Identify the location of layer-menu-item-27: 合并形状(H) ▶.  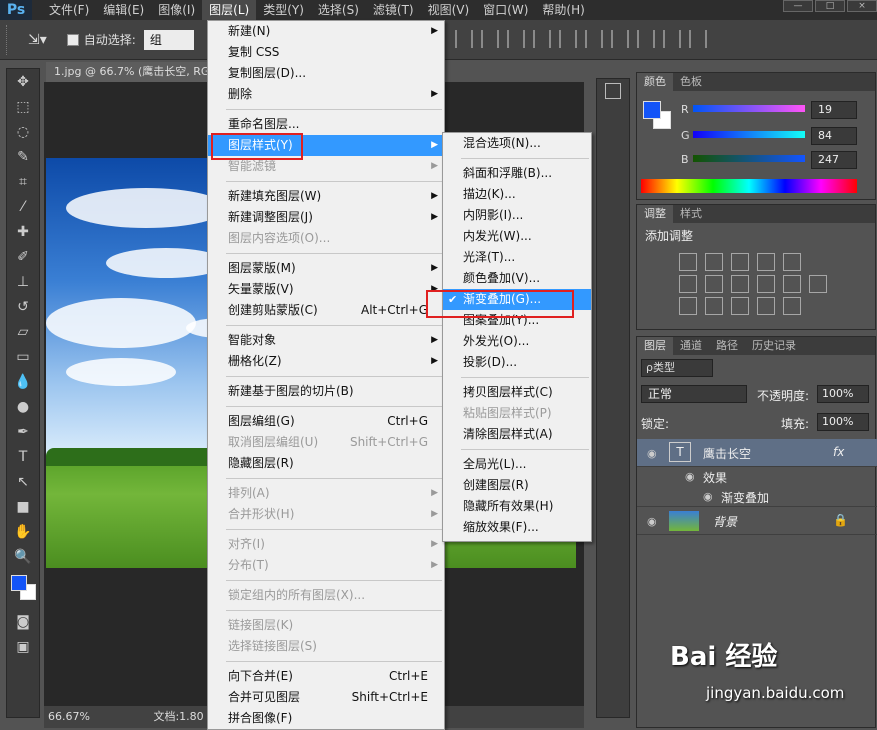
(326, 514).